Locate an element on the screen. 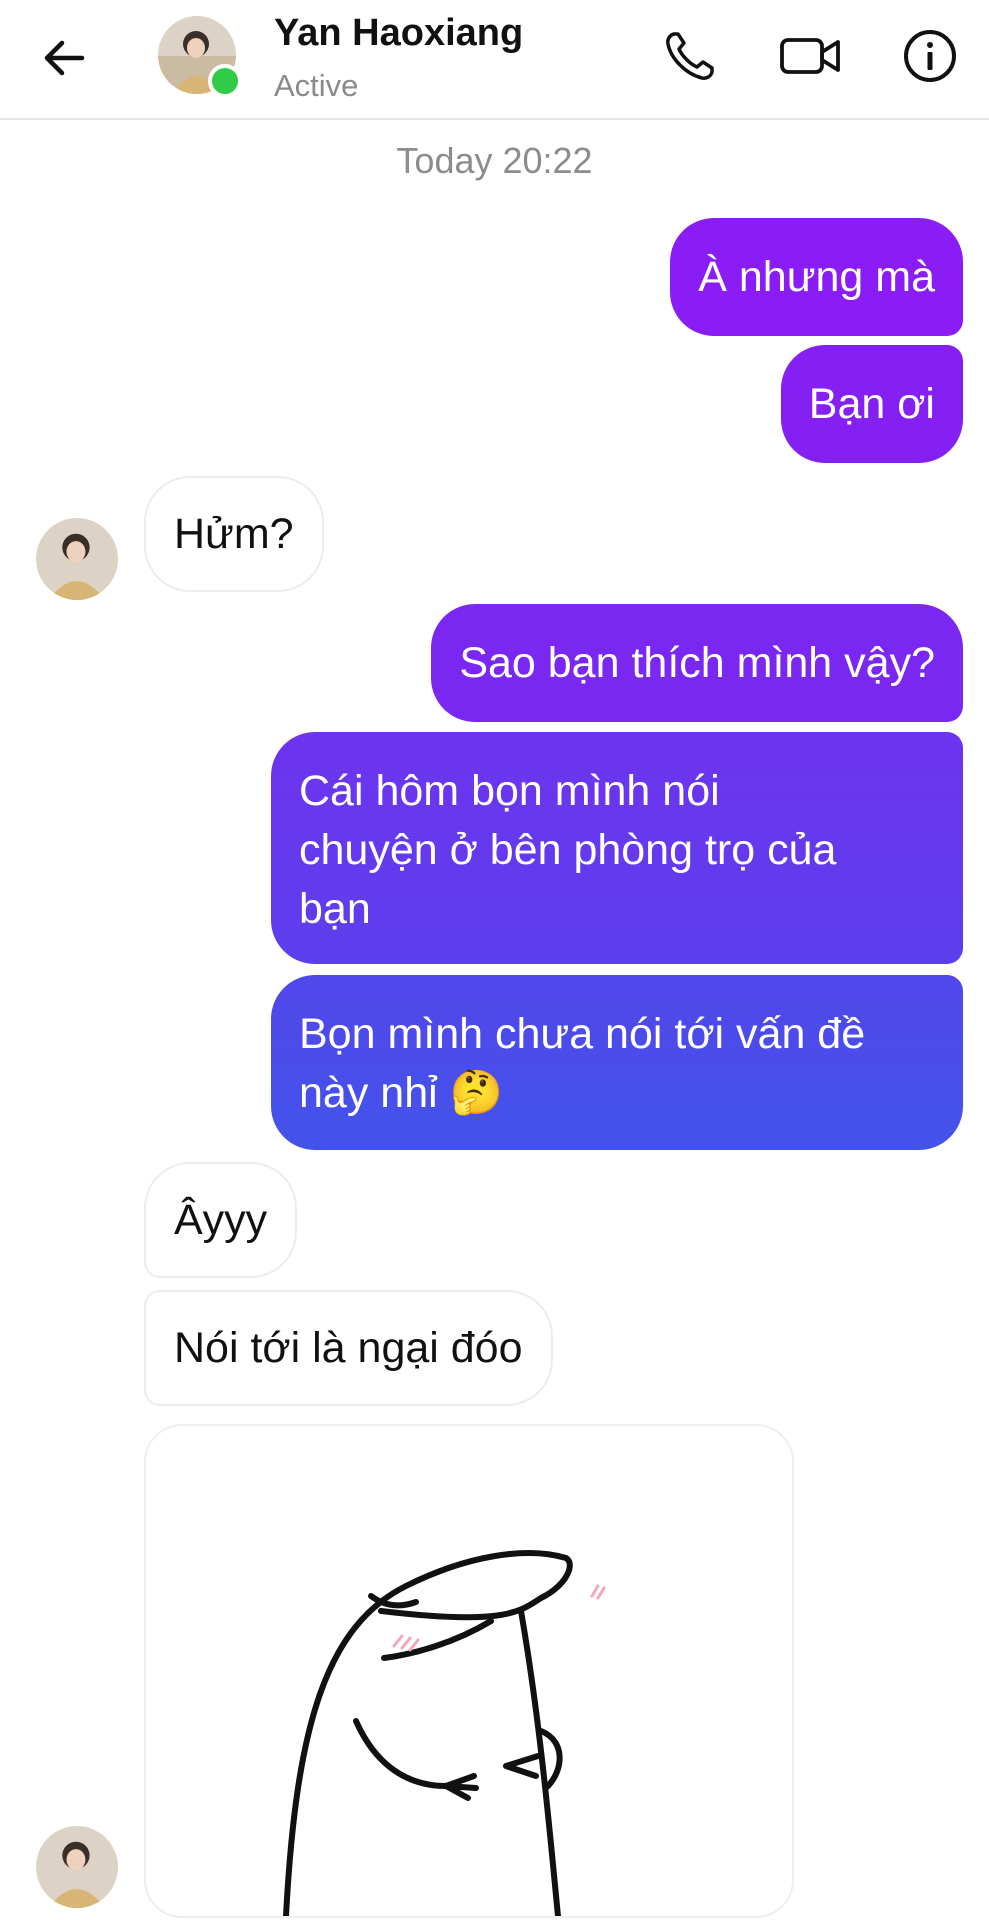 This screenshot has width=989, height=1920. message-line: chuyện ở bên phòng trọ của is located at coordinates (568, 850).